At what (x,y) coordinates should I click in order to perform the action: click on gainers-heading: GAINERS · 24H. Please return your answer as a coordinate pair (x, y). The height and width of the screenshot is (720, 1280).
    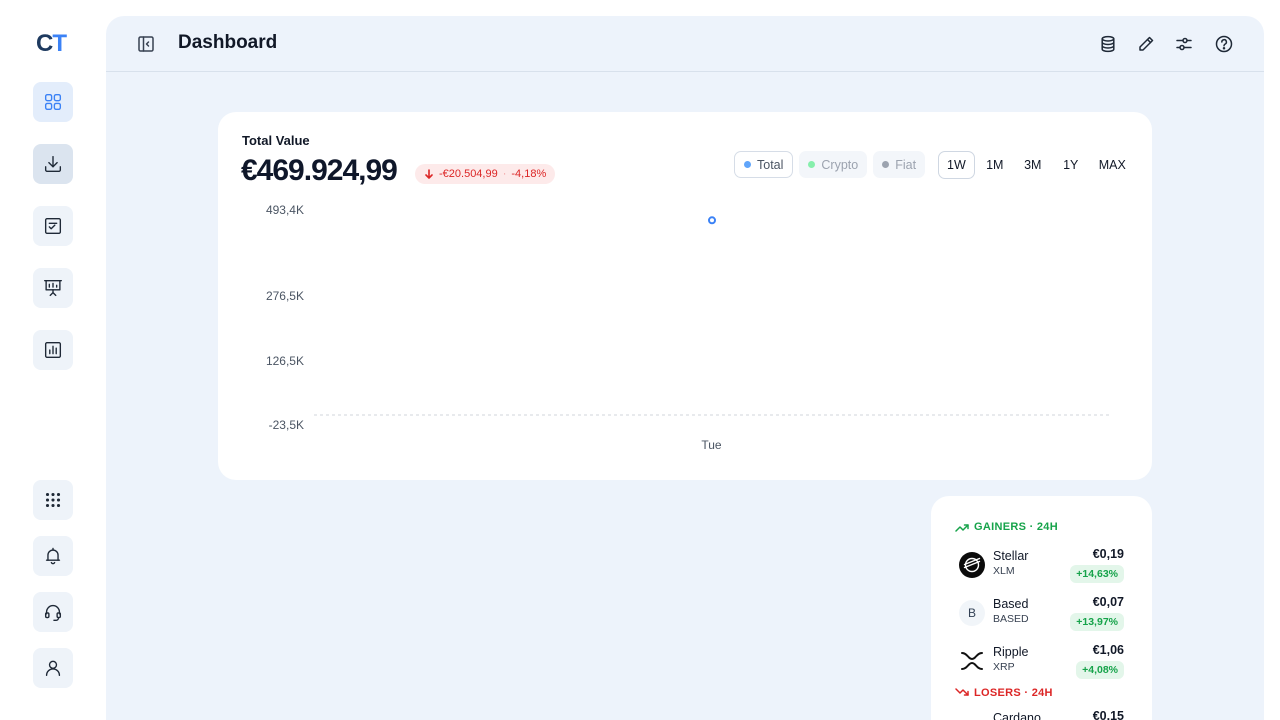
    Looking at the image, I should click on (1006, 527).